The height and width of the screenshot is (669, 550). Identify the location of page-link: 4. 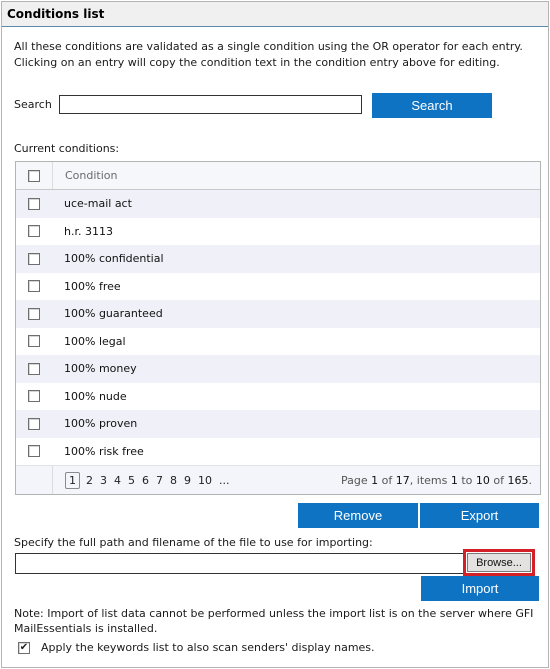
(117, 480).